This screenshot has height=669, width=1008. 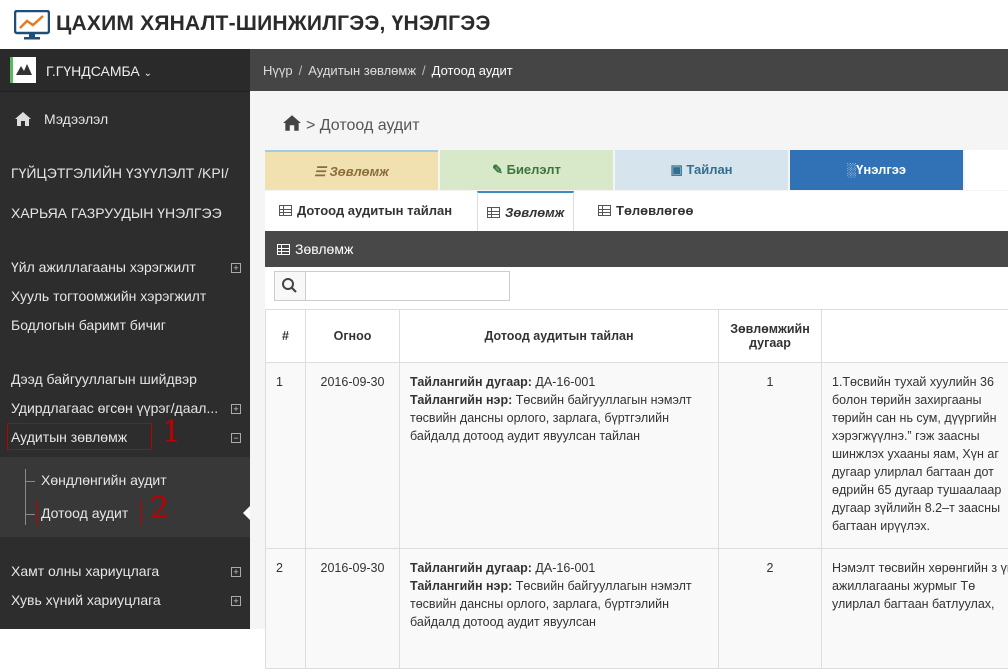 I want to click on search-bar, so click(x=636, y=288).